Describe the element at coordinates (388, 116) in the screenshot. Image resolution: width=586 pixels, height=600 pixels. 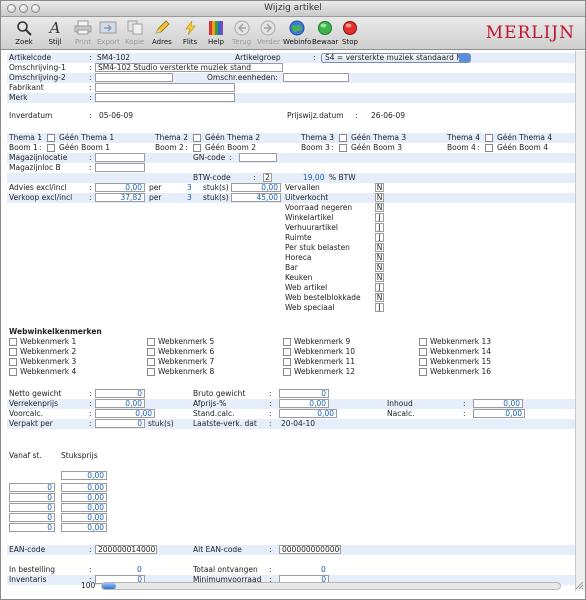
I see `prijswijz-datum-value: 26-06-09` at that location.